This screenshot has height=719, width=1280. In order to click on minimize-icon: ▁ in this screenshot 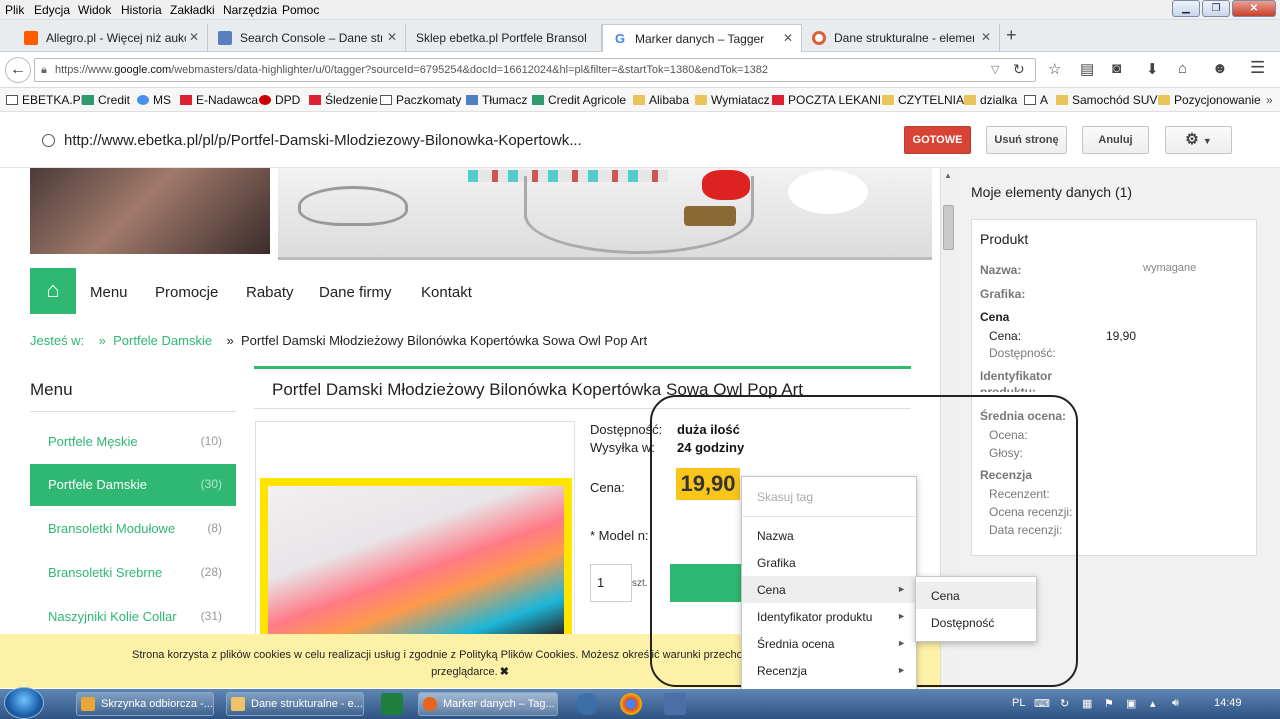, I will do `click(1186, 8)`.